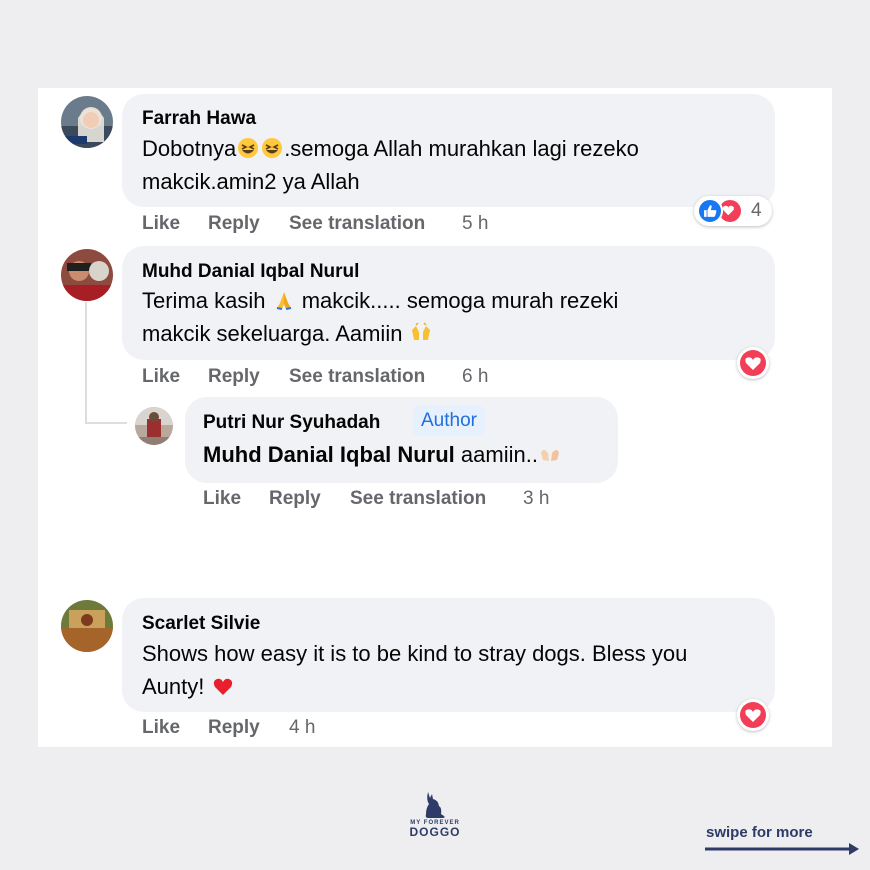  I want to click on commenter-name: Farrah Hawa, so click(199, 119).